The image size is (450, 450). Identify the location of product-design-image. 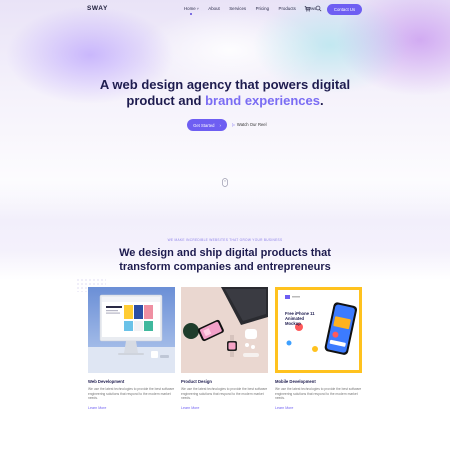
(224, 330).